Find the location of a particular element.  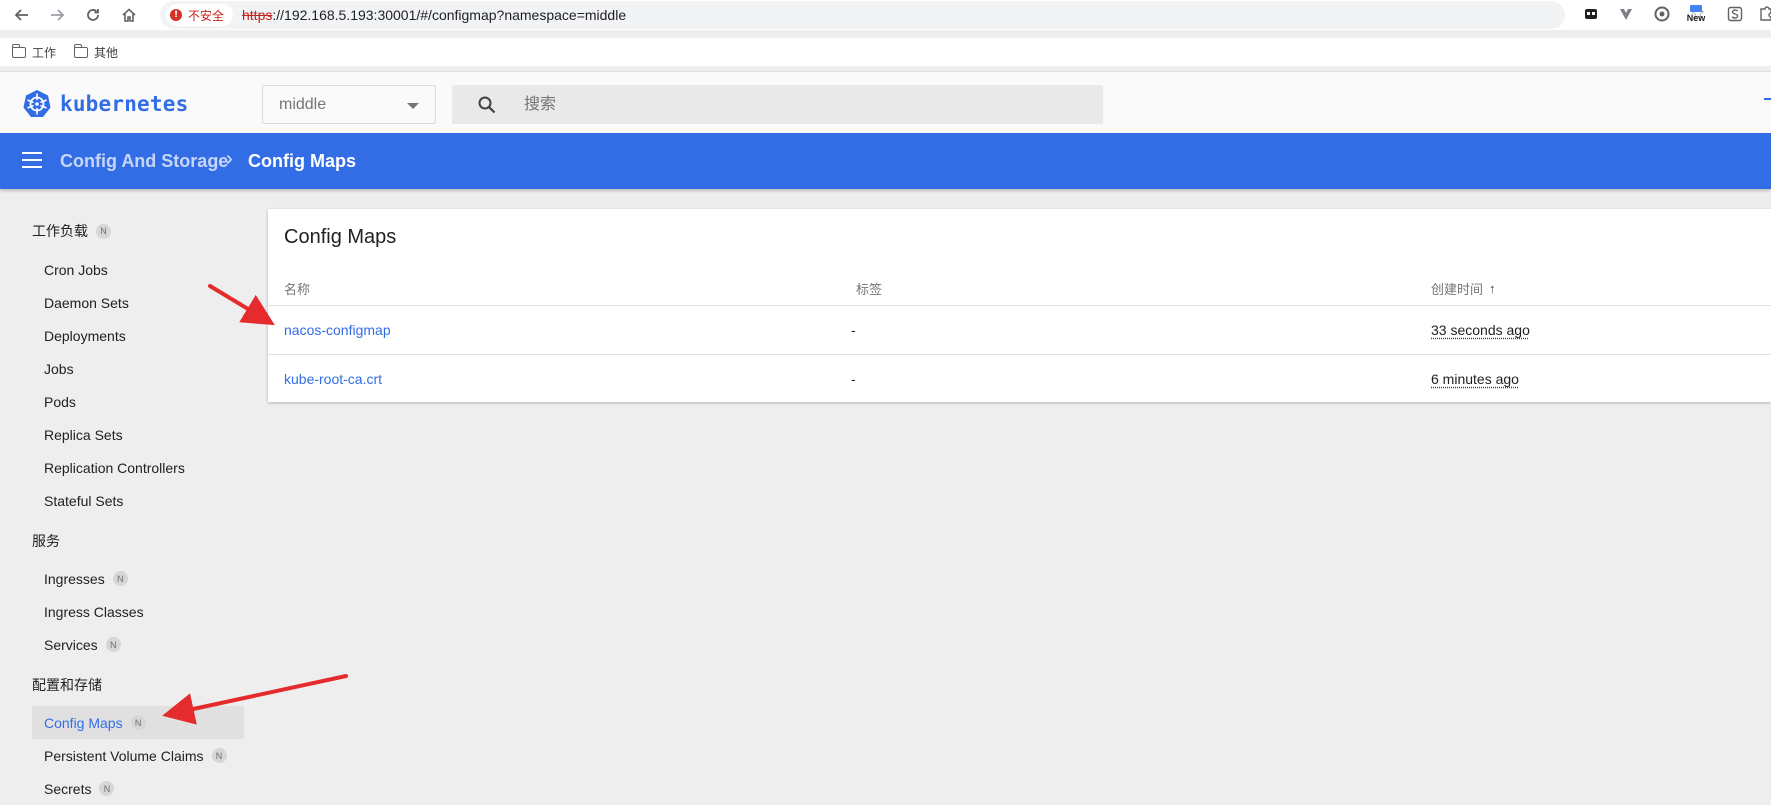

column-header-name: 名称 is located at coordinates (297, 288).